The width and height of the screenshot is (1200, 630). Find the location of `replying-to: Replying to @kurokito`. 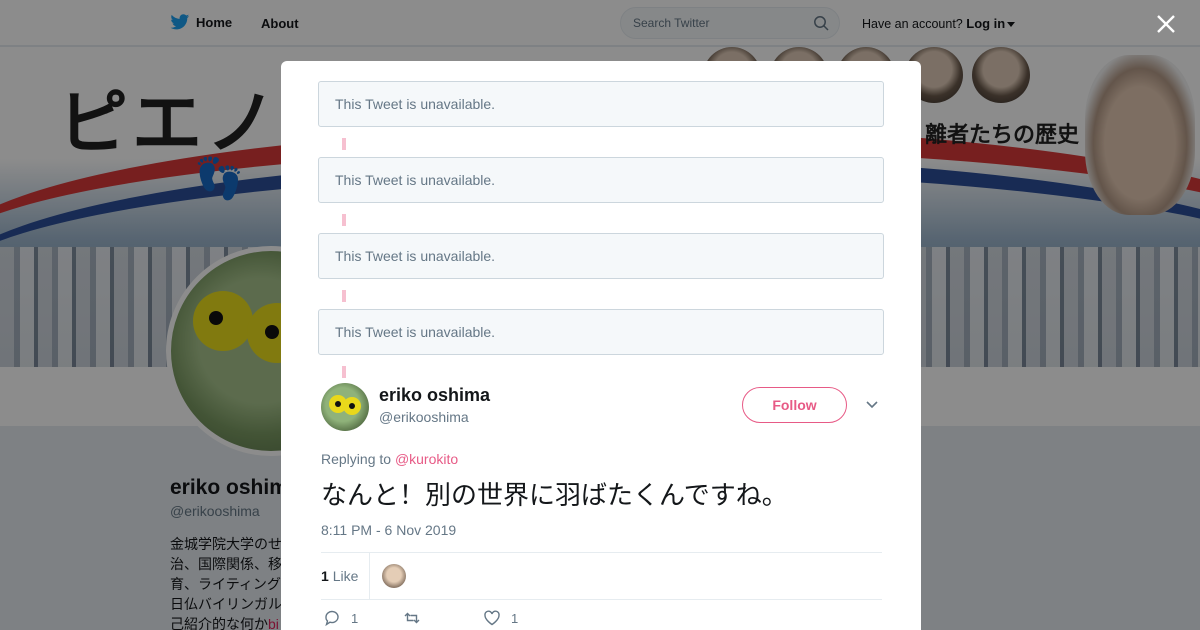

replying-to: Replying to @kurokito is located at coordinates (389, 459).